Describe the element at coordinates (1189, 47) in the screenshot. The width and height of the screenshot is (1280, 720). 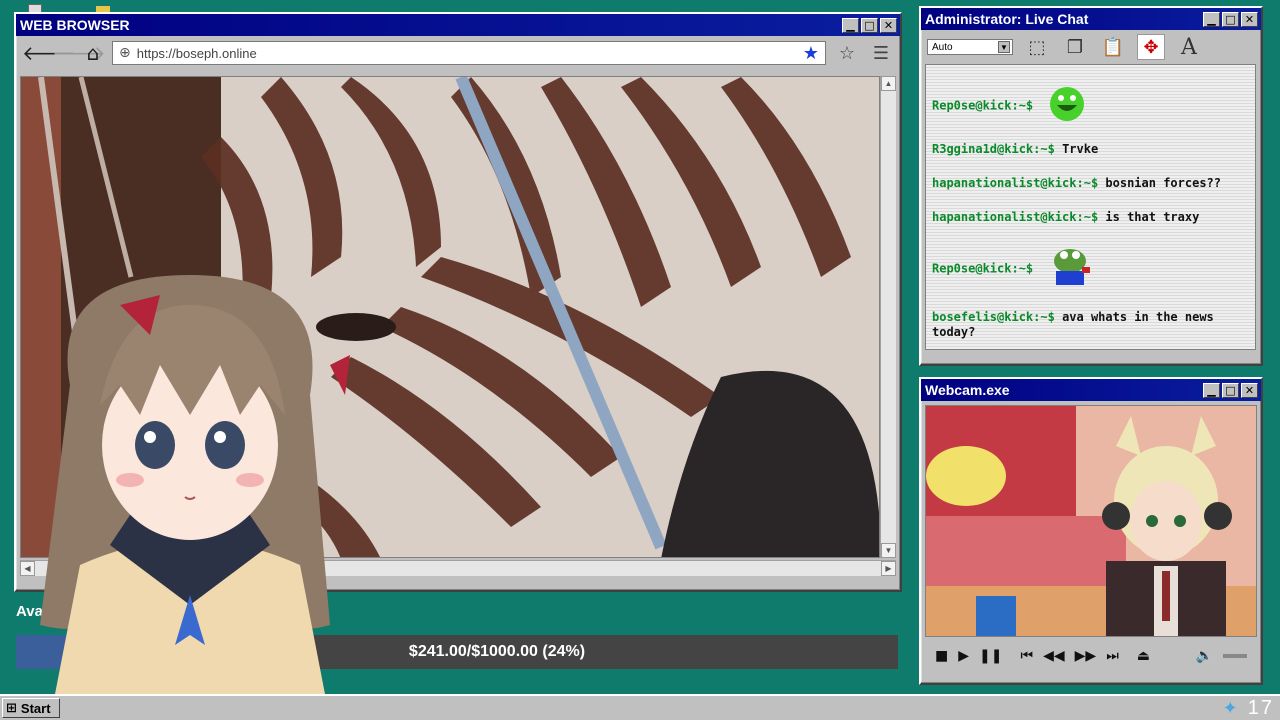
I see `font-icon: A` at that location.